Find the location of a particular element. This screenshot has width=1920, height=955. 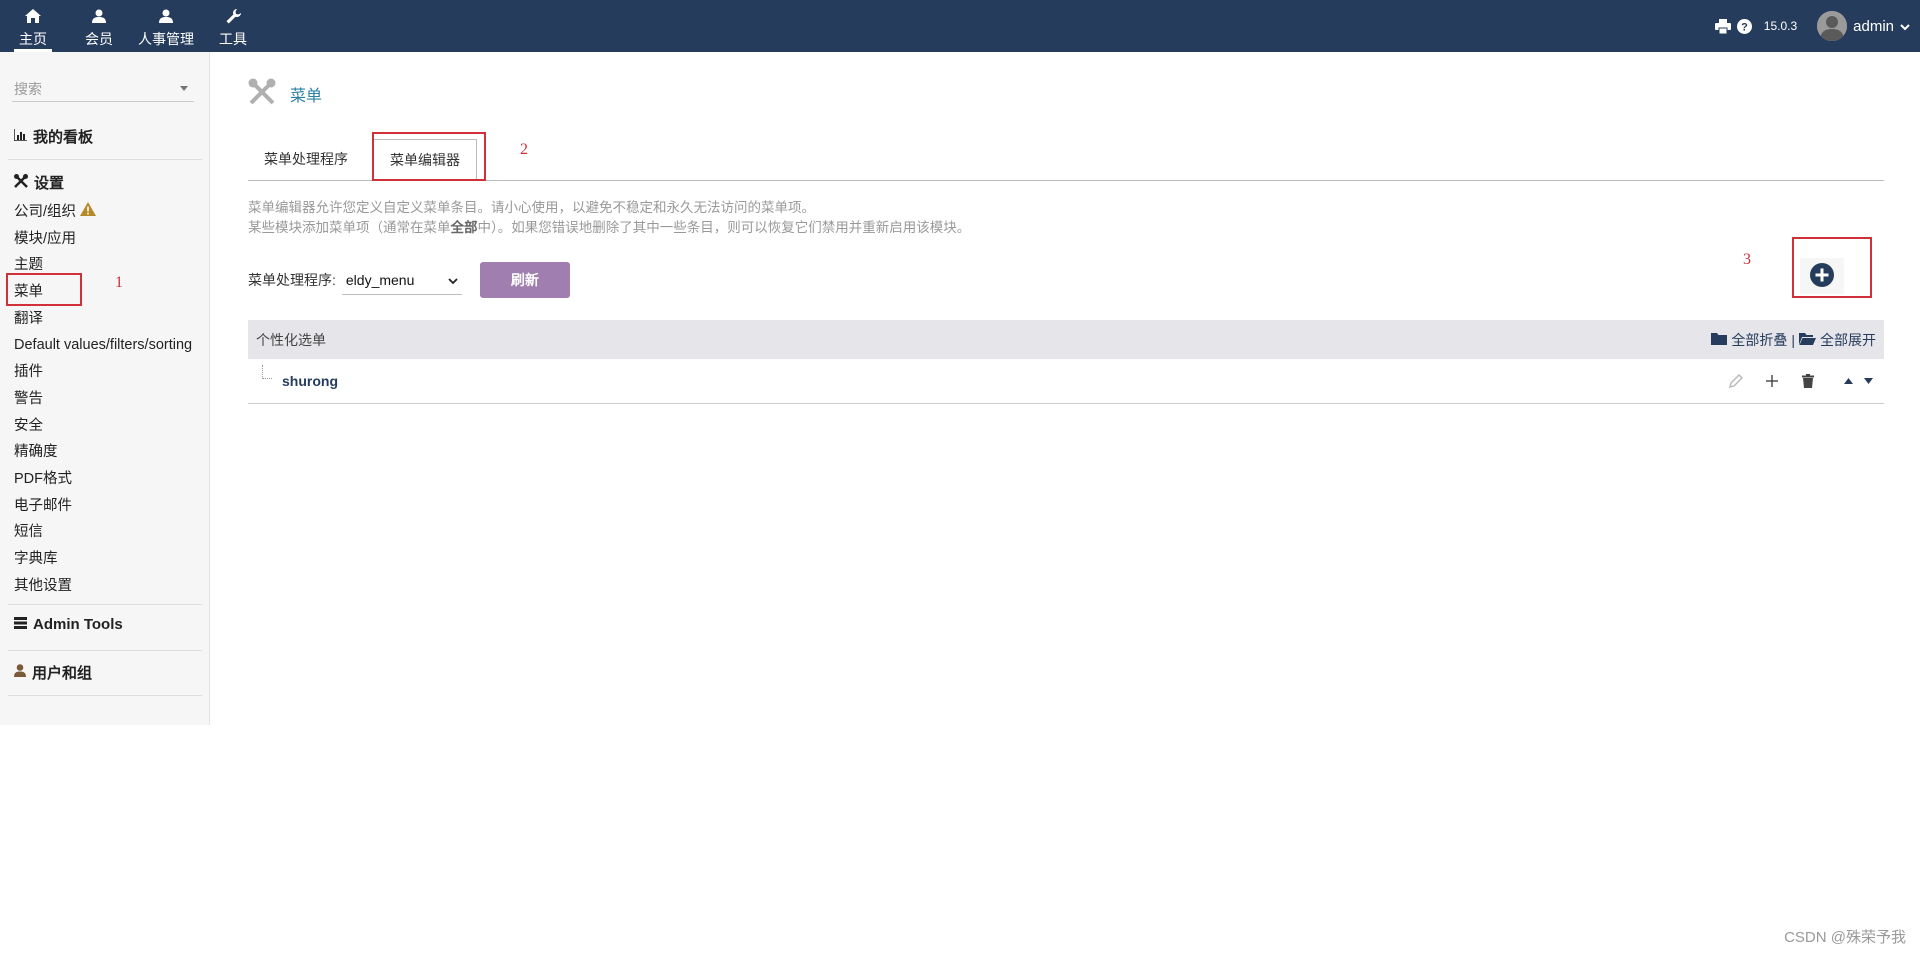

move-down-icon is located at coordinates (1868, 381).